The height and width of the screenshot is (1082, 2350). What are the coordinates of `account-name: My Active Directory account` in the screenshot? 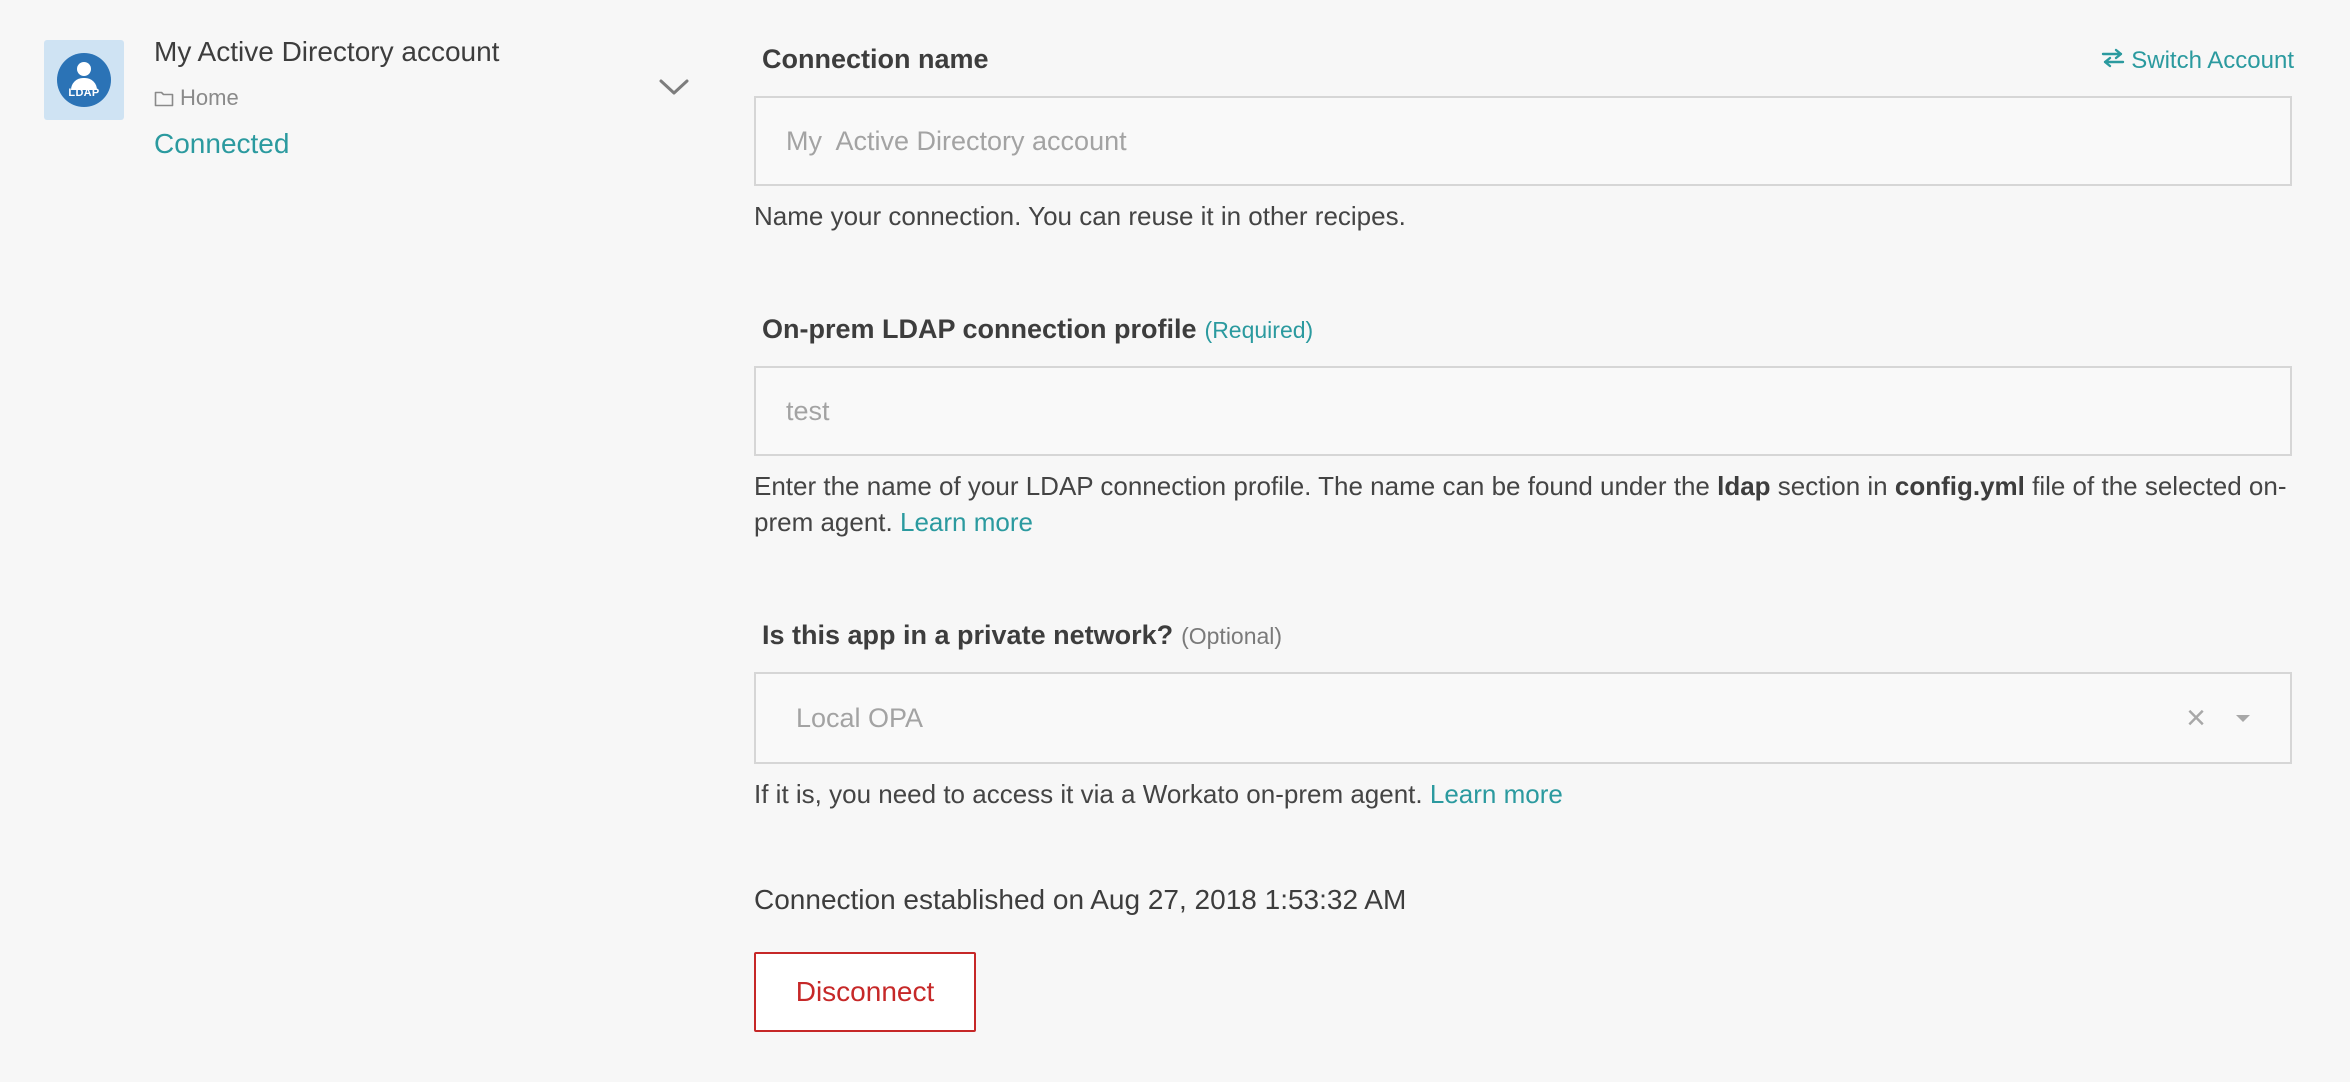 It's located at (327, 51).